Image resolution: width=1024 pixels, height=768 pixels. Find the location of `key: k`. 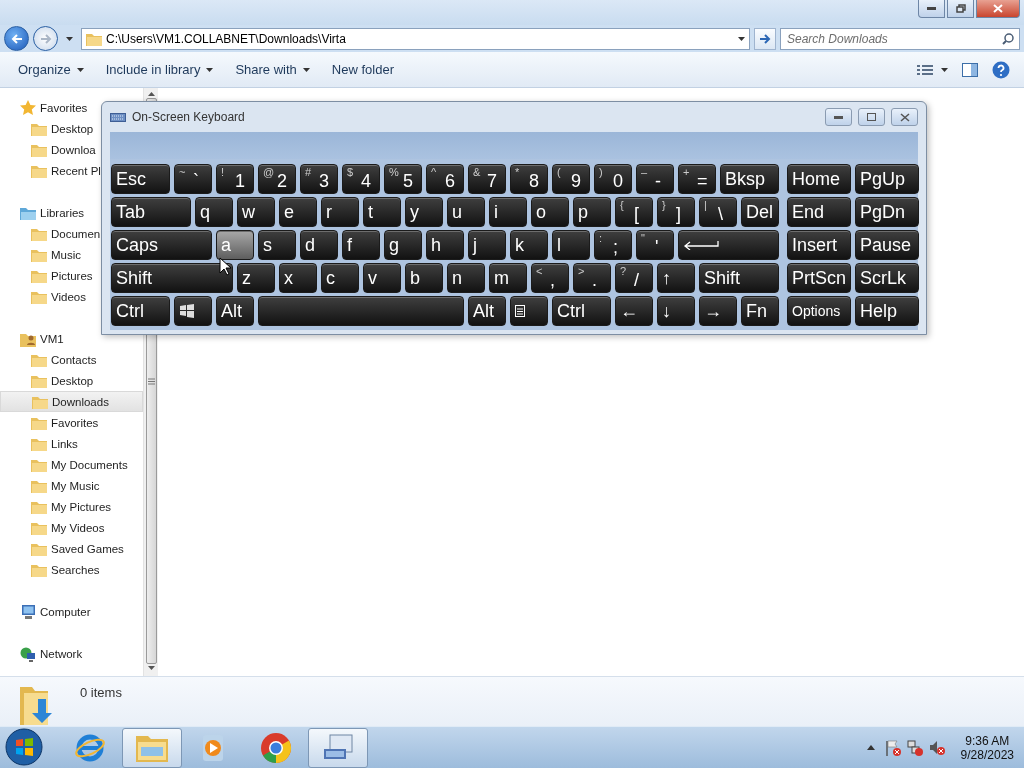

key: k is located at coordinates (529, 245).